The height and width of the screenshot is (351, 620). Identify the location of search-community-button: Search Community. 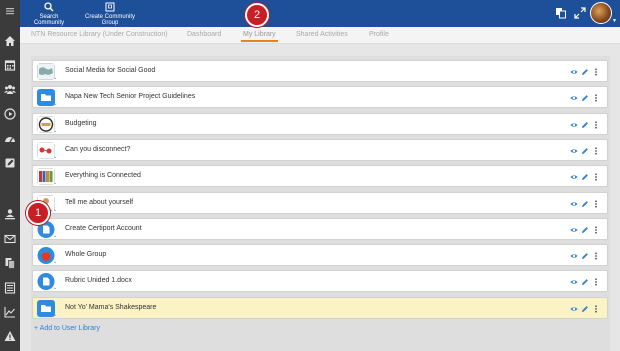
(49, 14).